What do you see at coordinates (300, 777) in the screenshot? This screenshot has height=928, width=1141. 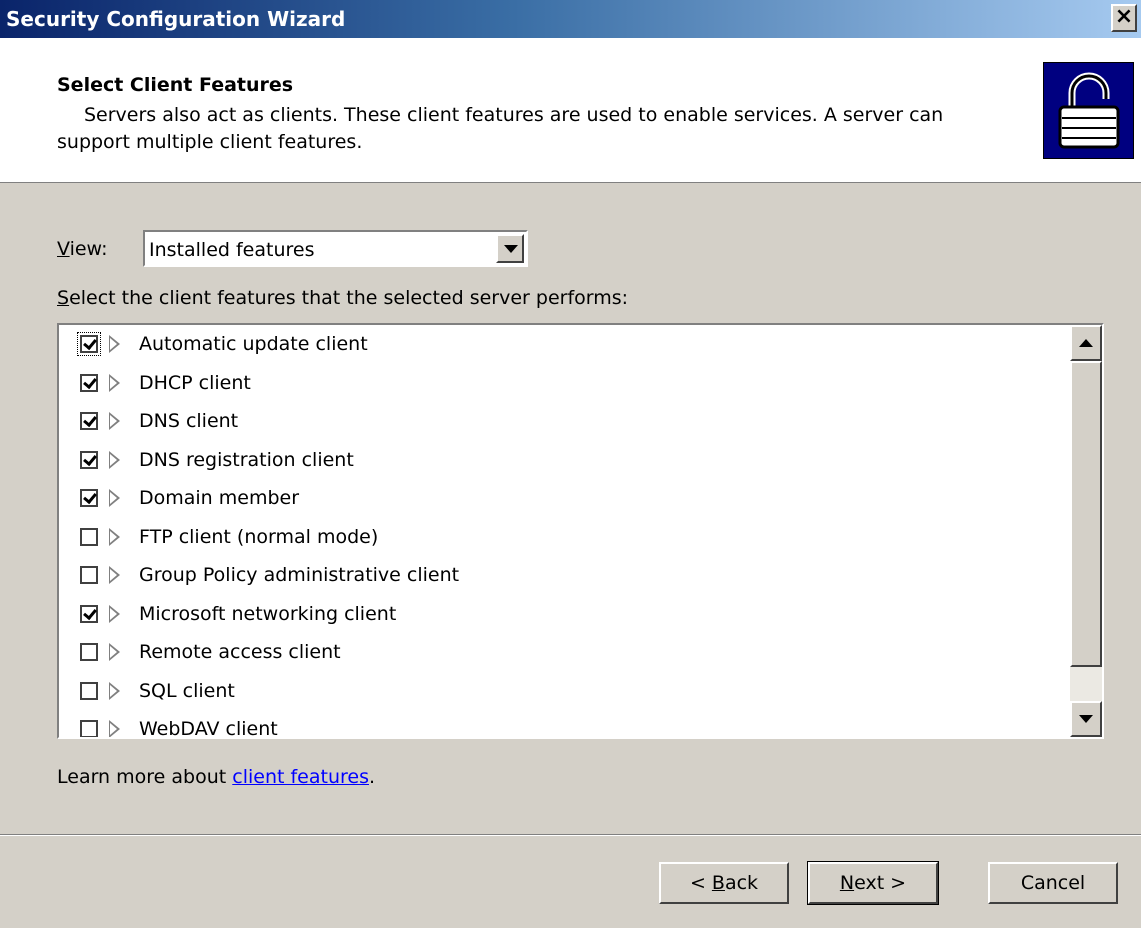 I see `client-features-link: client features` at bounding box center [300, 777].